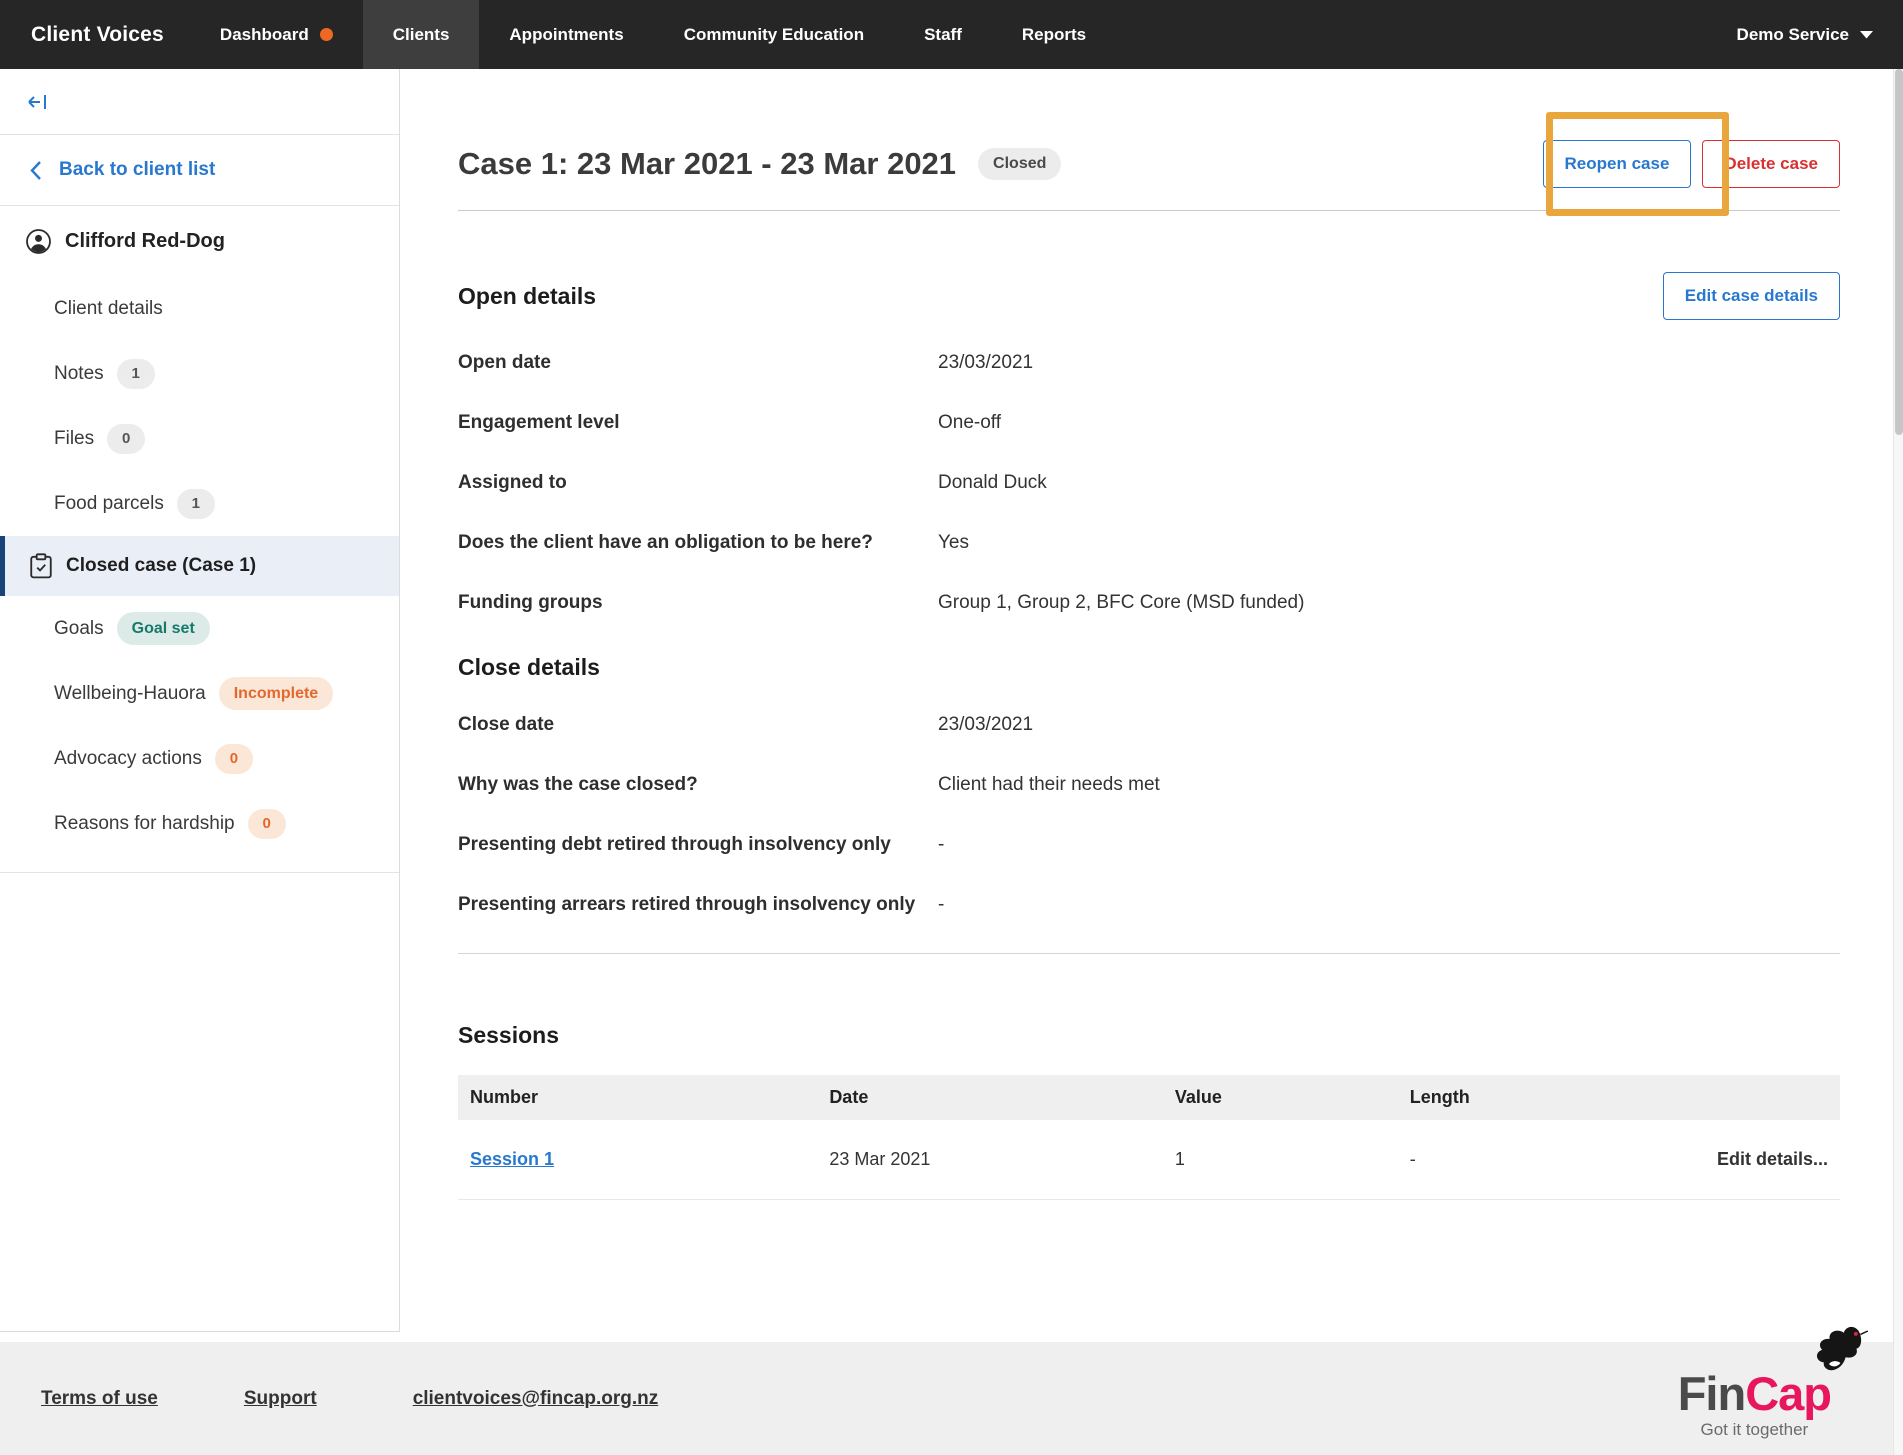 This screenshot has width=1903, height=1455. Describe the element at coordinates (280, 1399) in the screenshot. I see `support-link: Support` at that location.